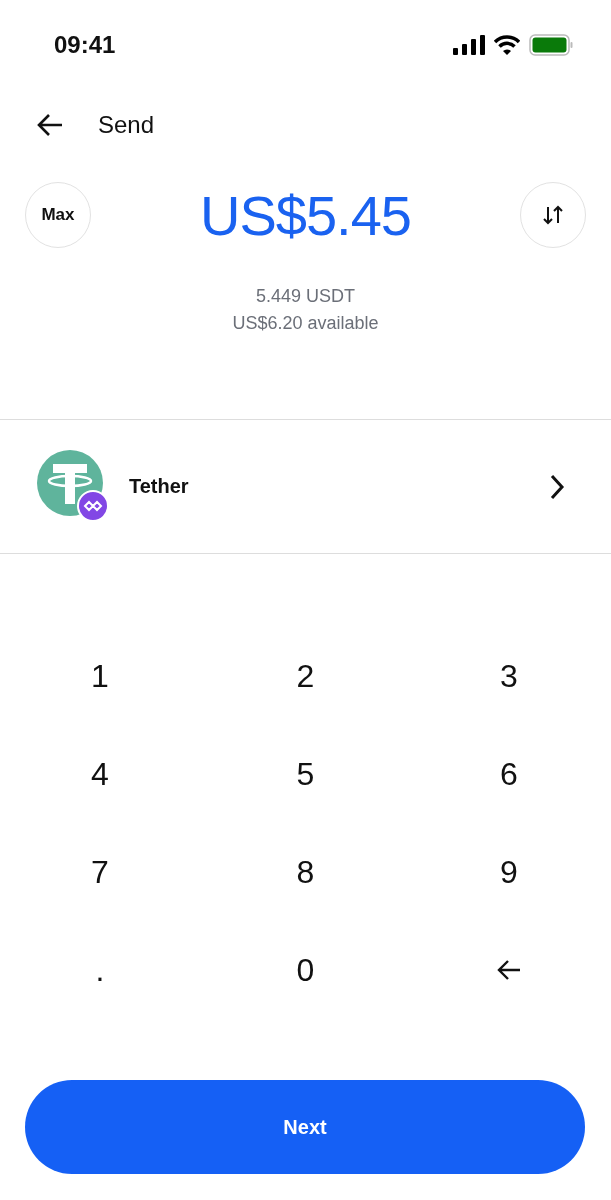 This screenshot has width=611, height=1200. What do you see at coordinates (100, 872) in the screenshot?
I see `keypad-key: 7` at bounding box center [100, 872].